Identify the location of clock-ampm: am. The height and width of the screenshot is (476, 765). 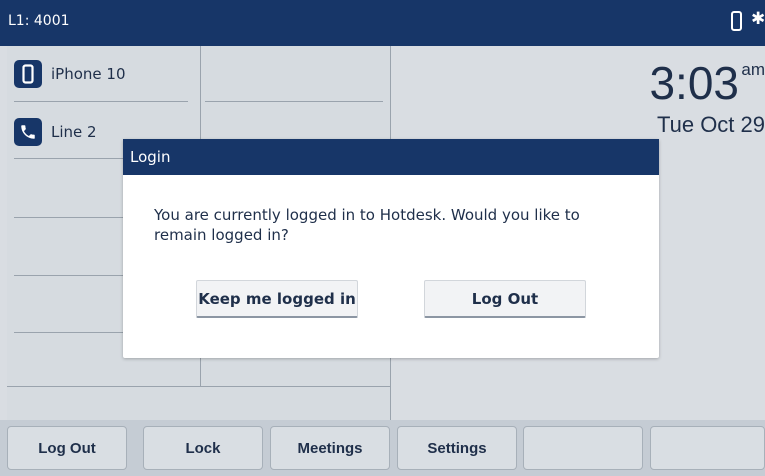
(753, 69).